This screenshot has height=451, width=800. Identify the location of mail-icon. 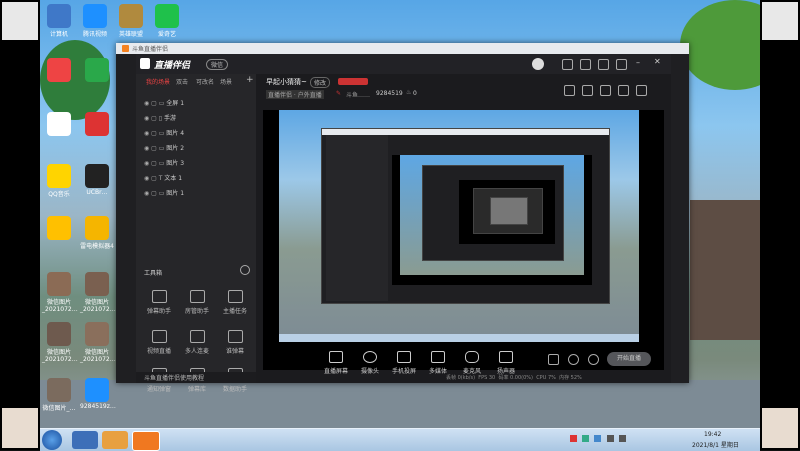
(585, 64).